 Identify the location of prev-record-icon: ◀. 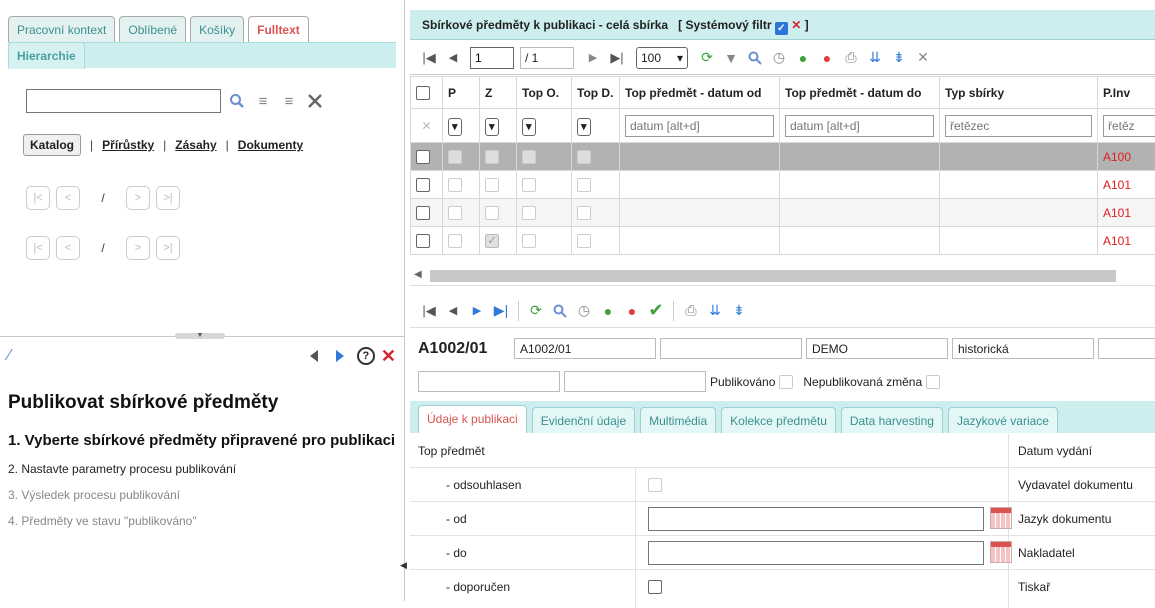
(453, 311).